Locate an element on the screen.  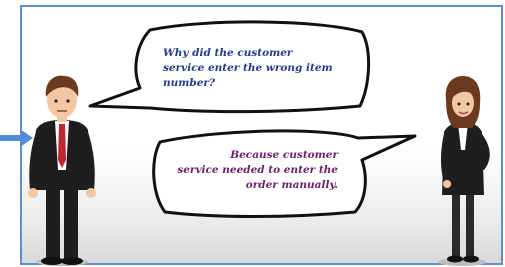
question-line-2: service enter the wrong item is located at coordinates (248, 68).